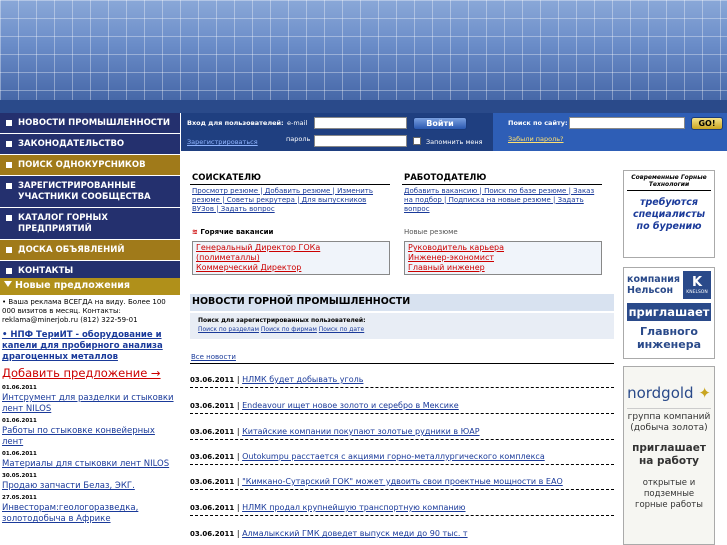 The height and width of the screenshot is (545, 727). What do you see at coordinates (454, 142) in the screenshot?
I see `remember-label: Запомнить меня` at bounding box center [454, 142].